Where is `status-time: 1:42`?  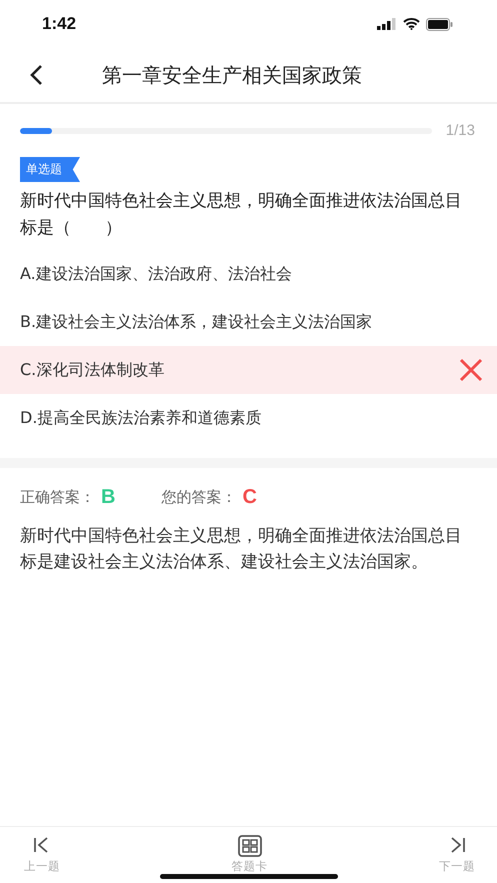
status-time: 1:42 is located at coordinates (59, 24).